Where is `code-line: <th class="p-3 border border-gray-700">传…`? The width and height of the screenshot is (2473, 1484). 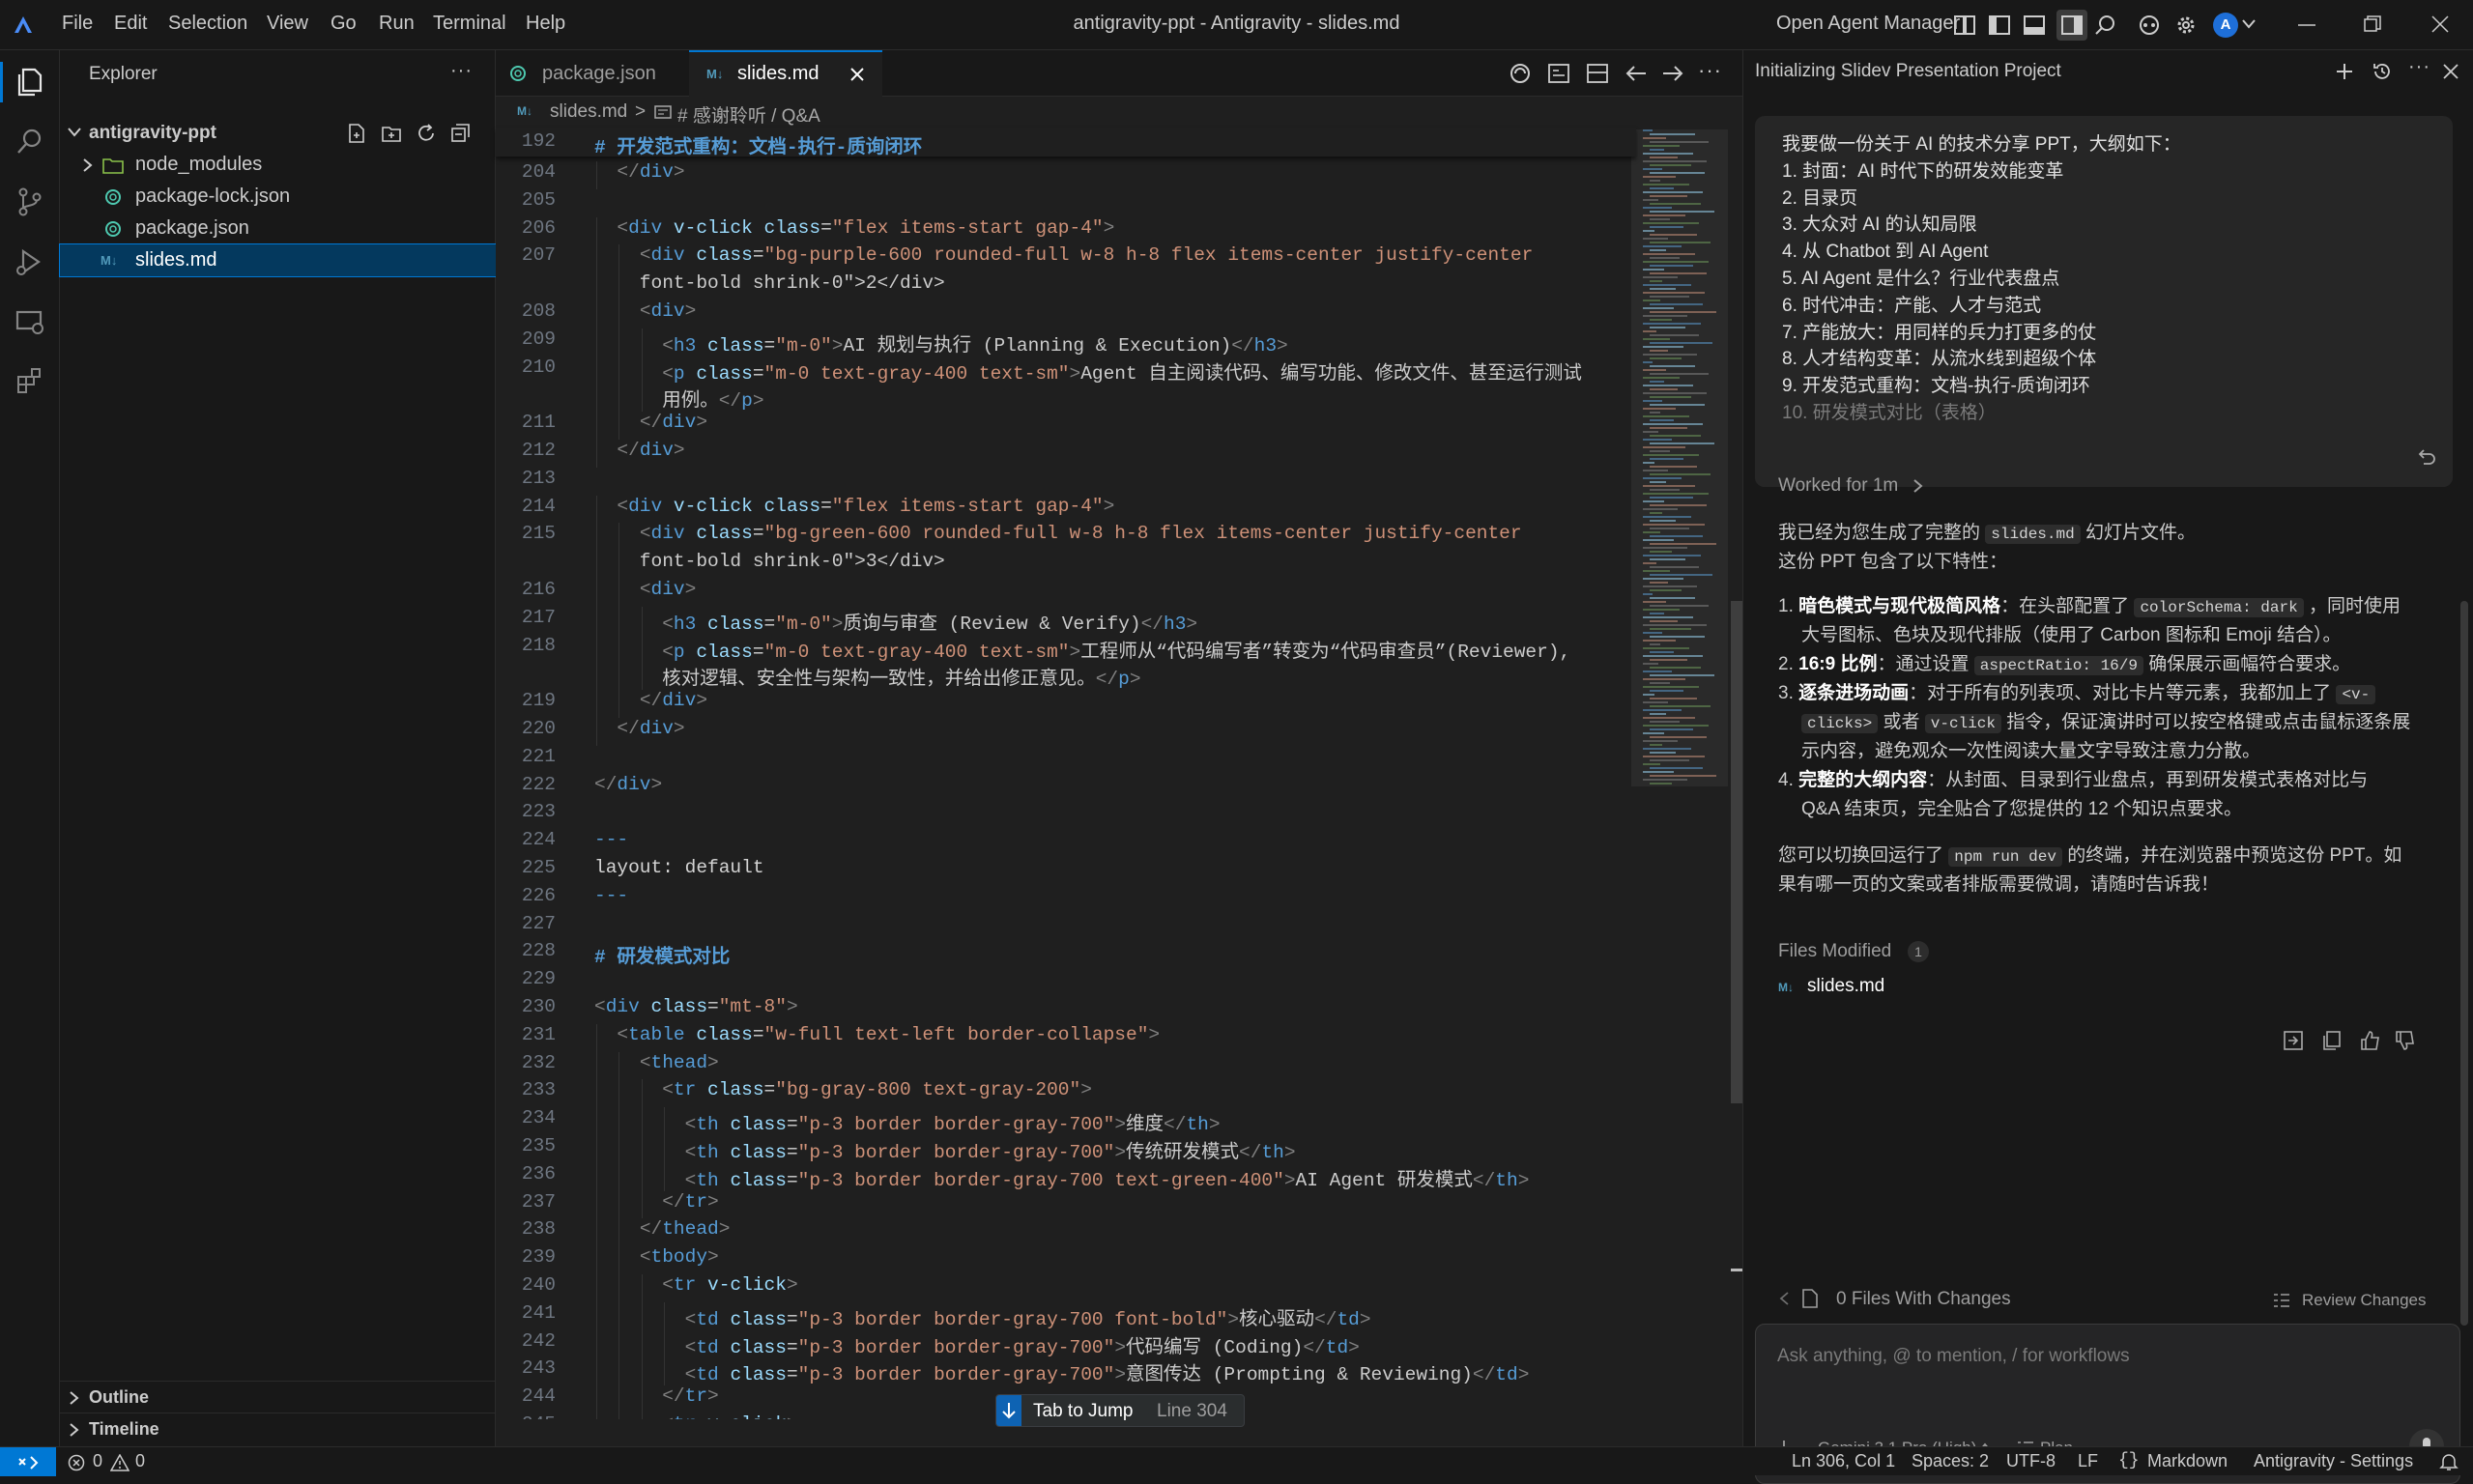 code-line: <th class="p-3 border border-gray-700">传… is located at coordinates (945, 1149).